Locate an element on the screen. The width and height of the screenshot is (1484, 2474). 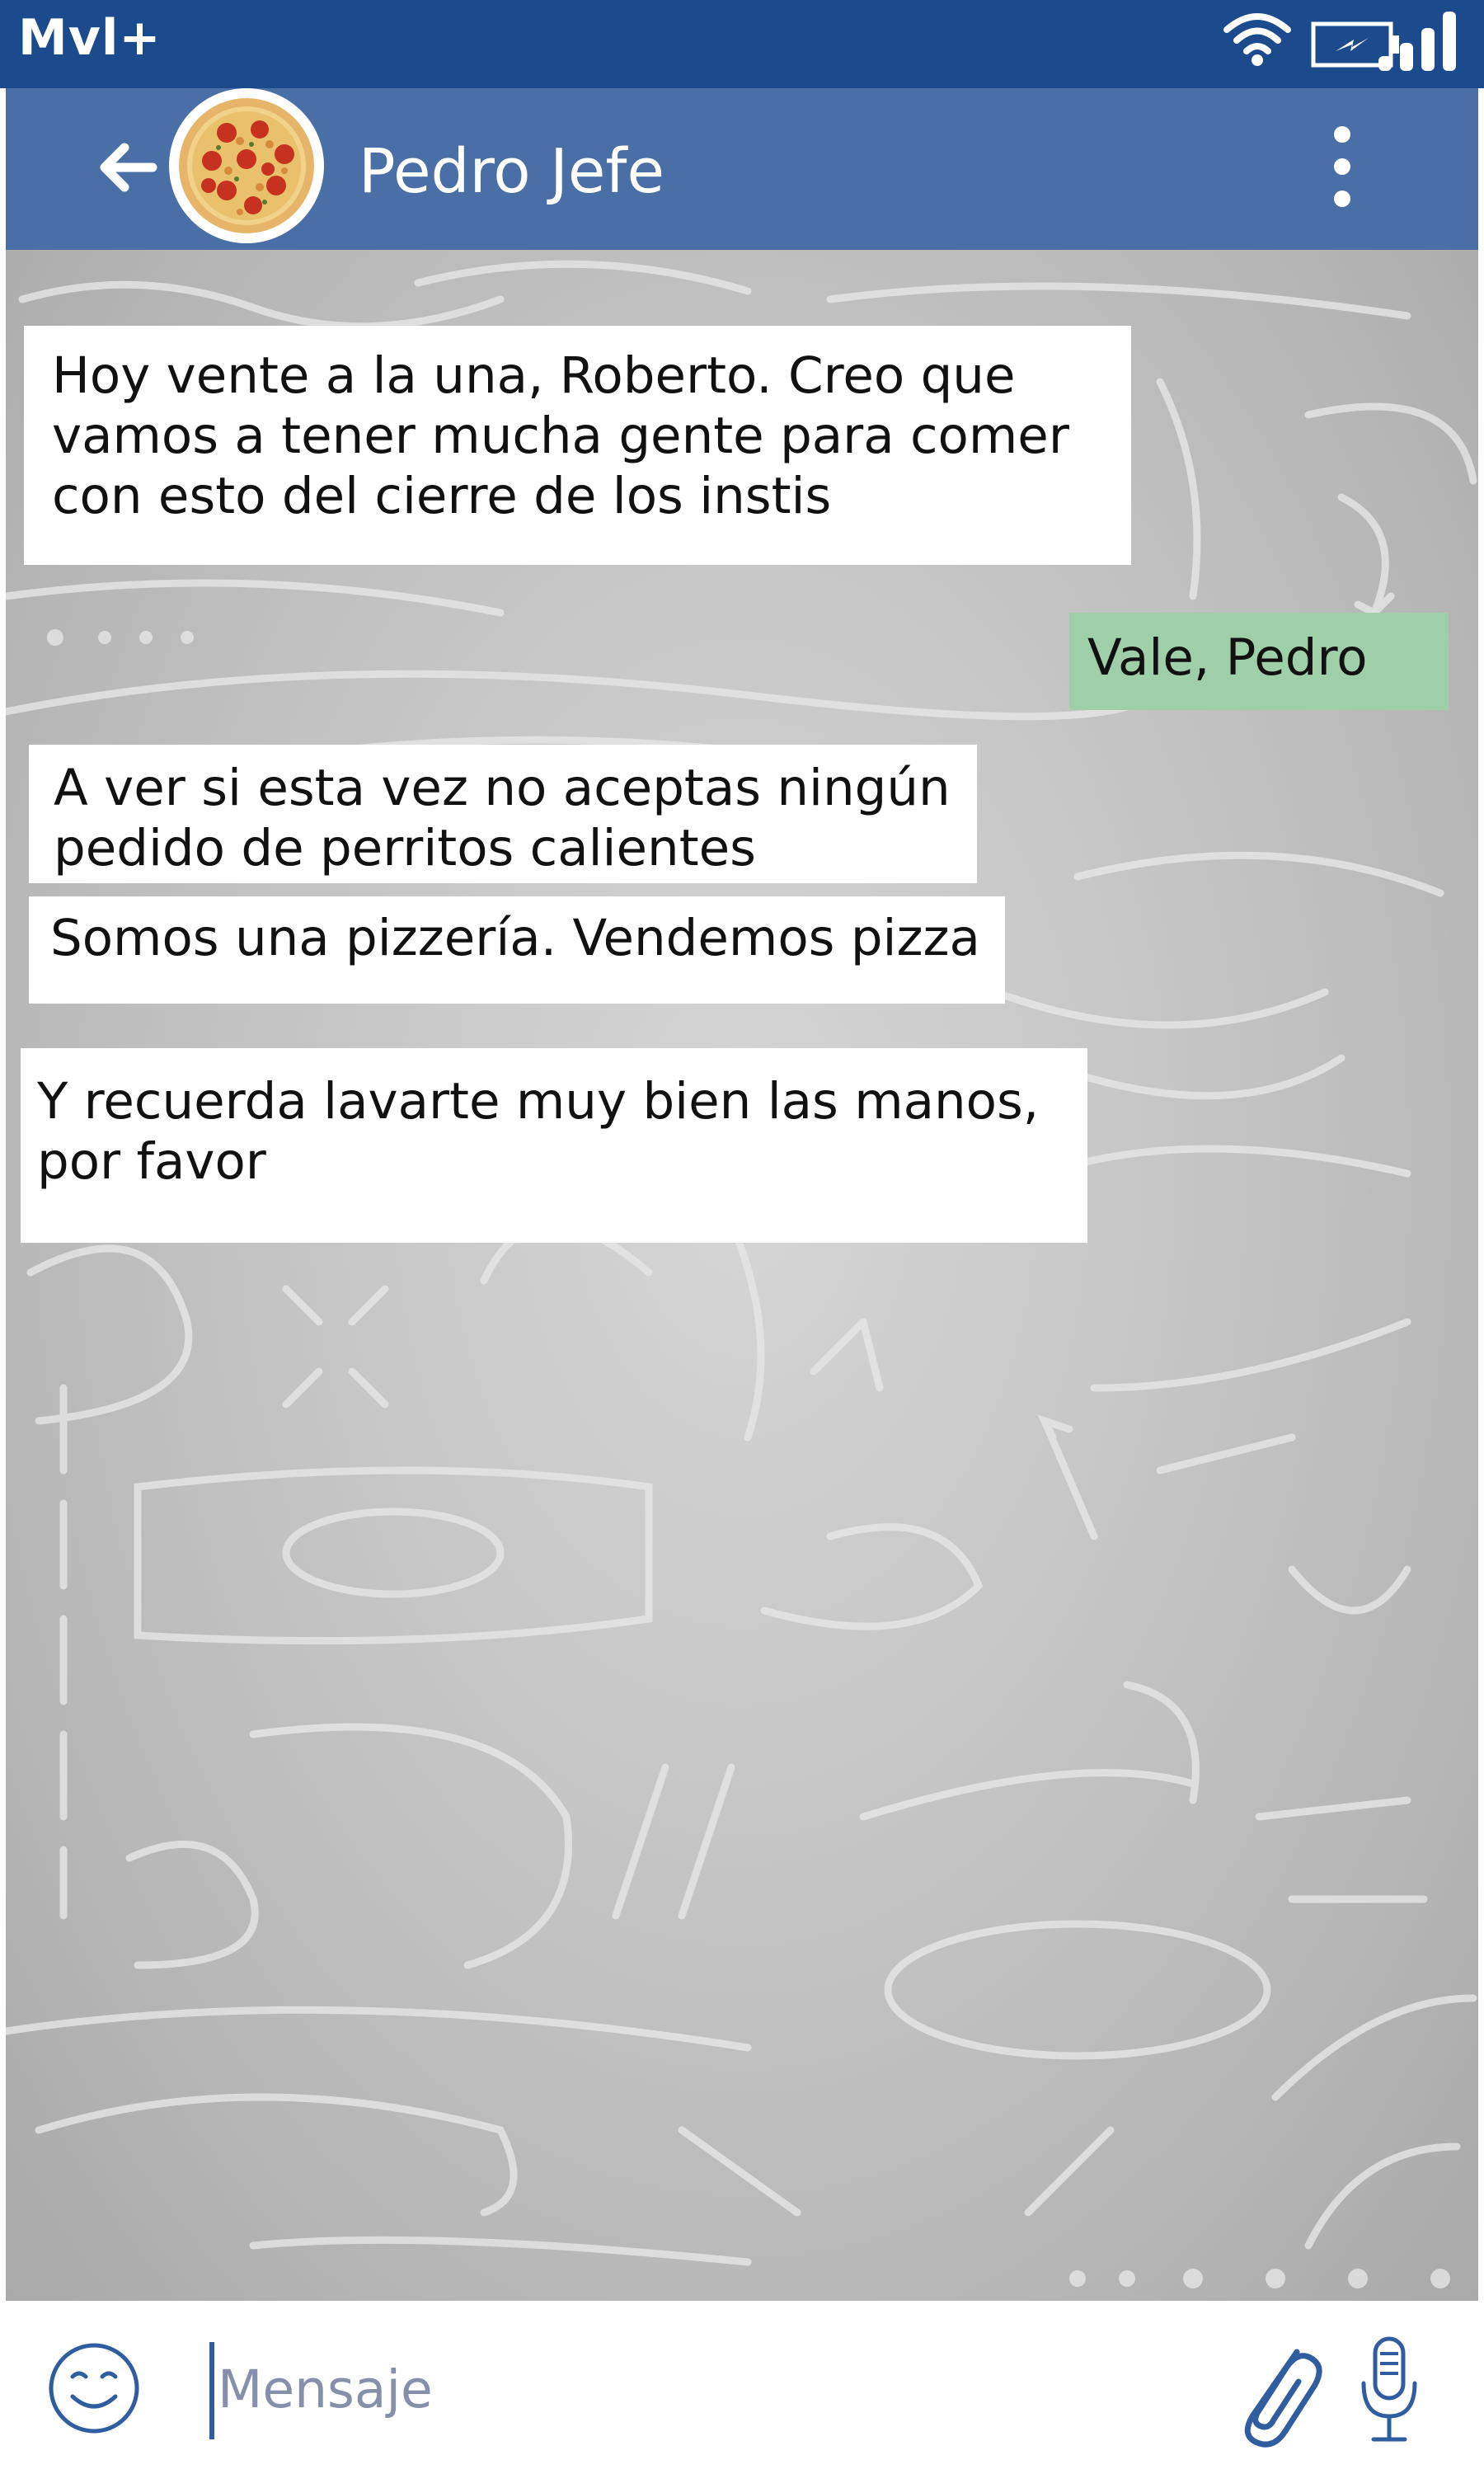
message-outgoing: Vale, Pedro is located at coordinates (1259, 661).